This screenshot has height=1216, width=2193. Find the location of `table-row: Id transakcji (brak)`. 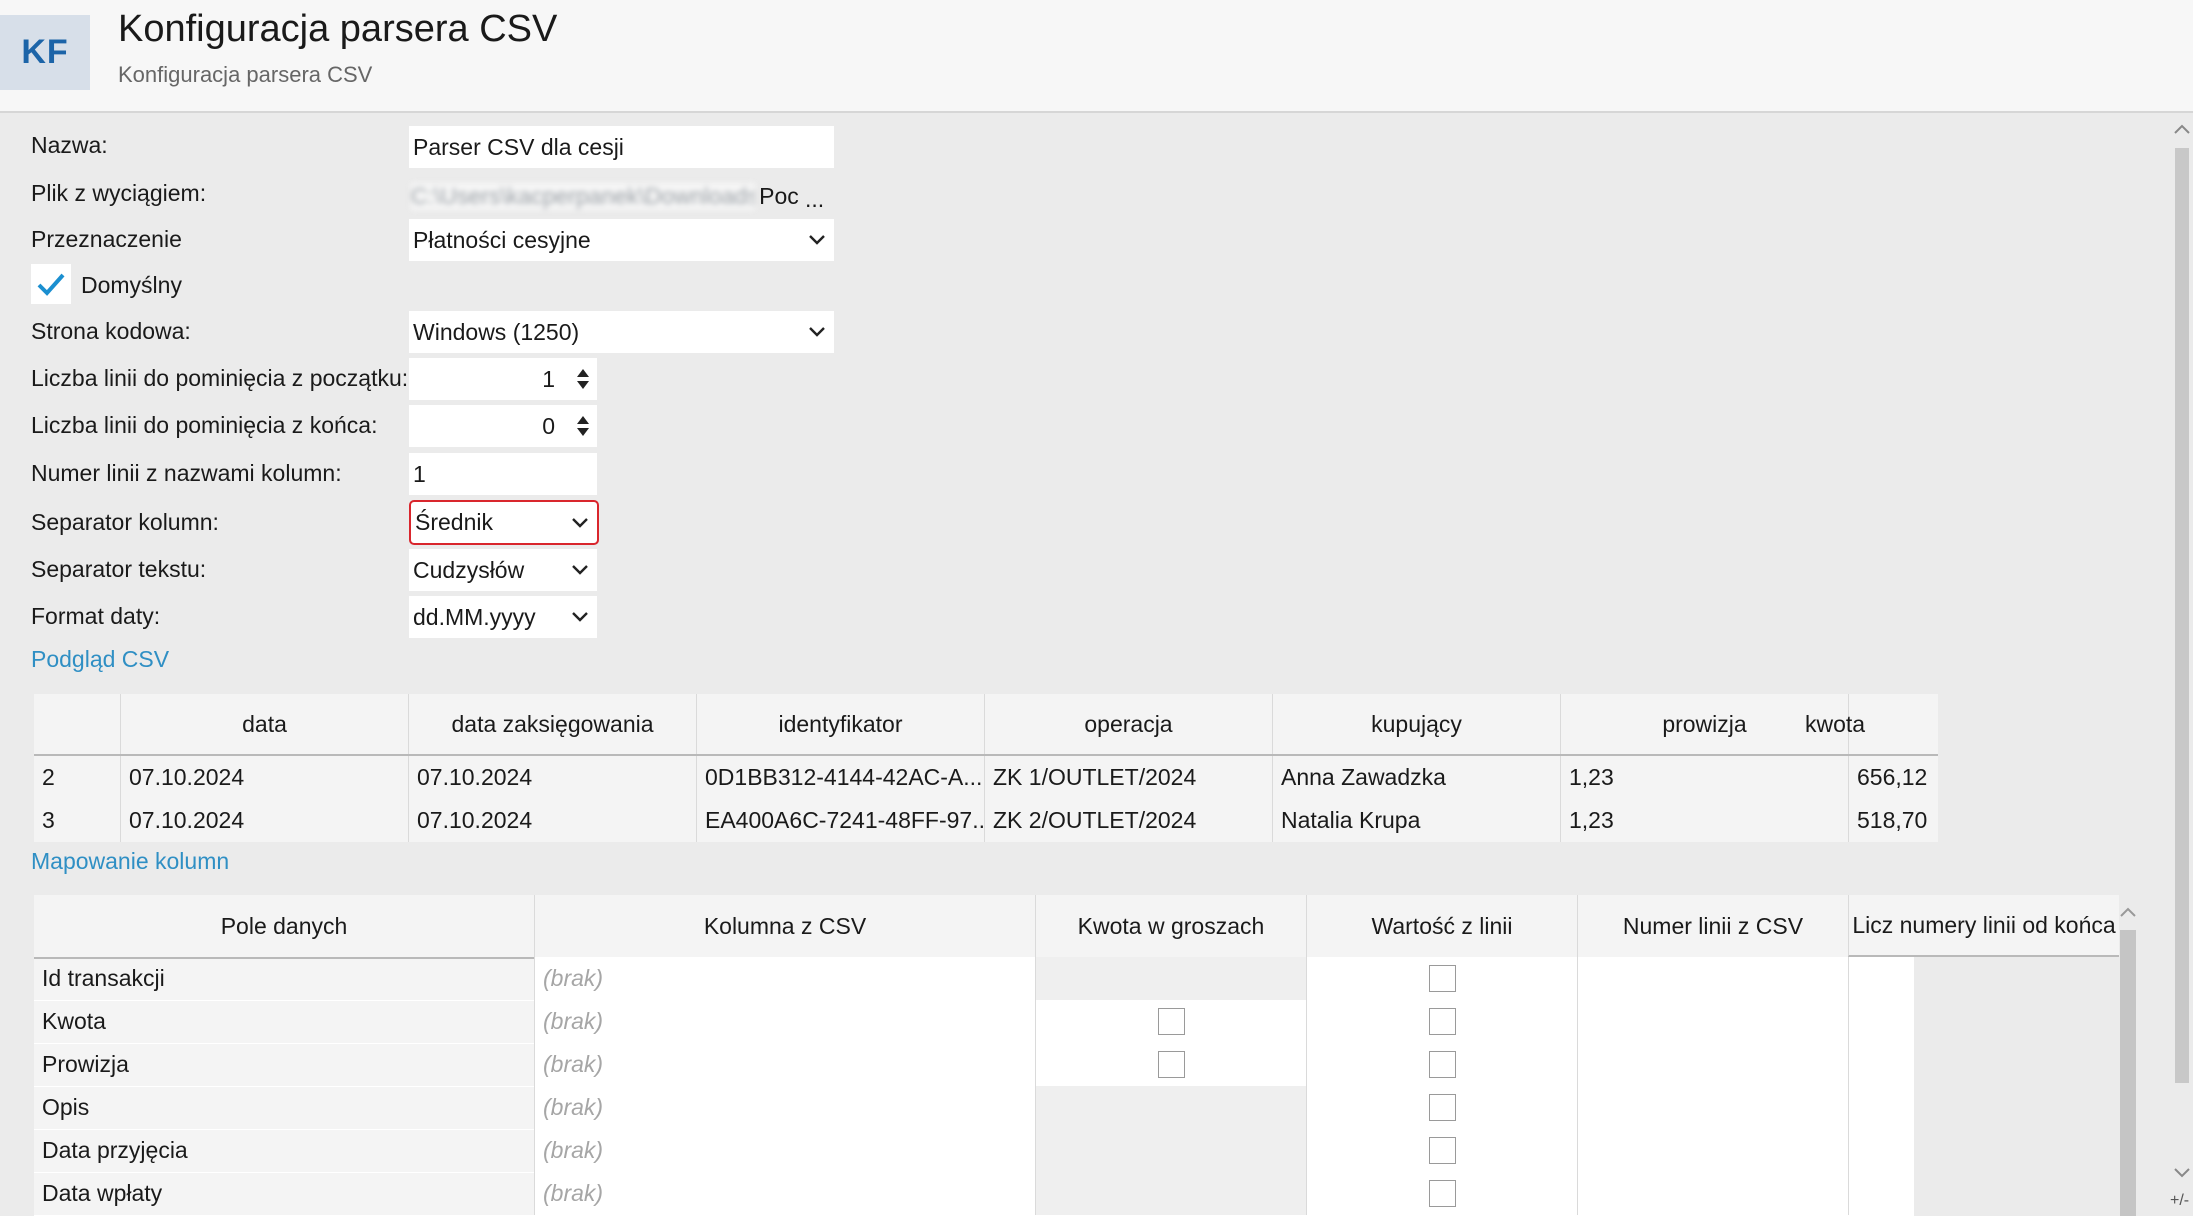

table-row: Id transakcji (brak) is located at coordinates (974, 979).